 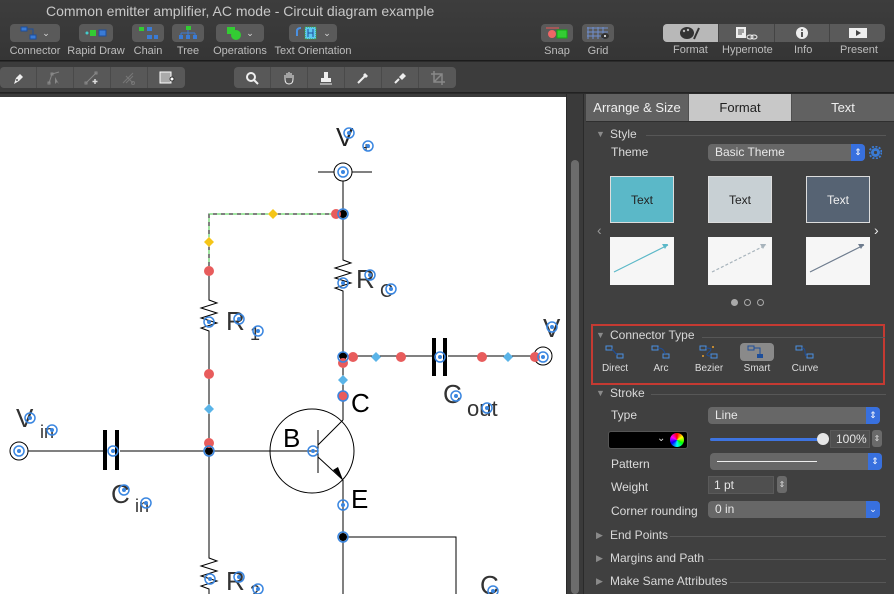 What do you see at coordinates (632, 535) in the screenshot?
I see `end-points-section-header: ▶ End Points` at bounding box center [632, 535].